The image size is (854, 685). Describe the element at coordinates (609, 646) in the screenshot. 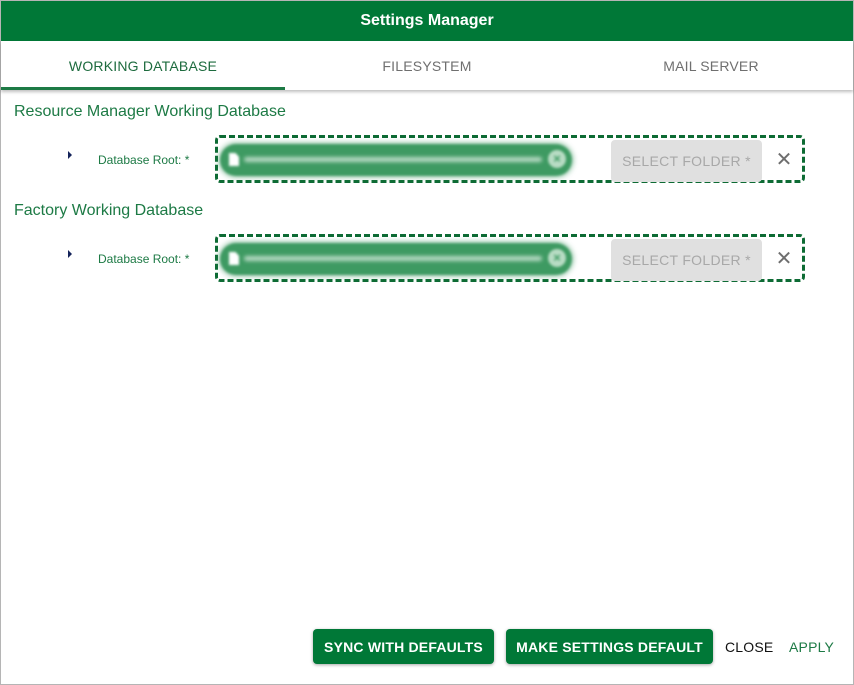

I see `make-settings-default-button: MAKE SETTINGS DEFAULT` at that location.